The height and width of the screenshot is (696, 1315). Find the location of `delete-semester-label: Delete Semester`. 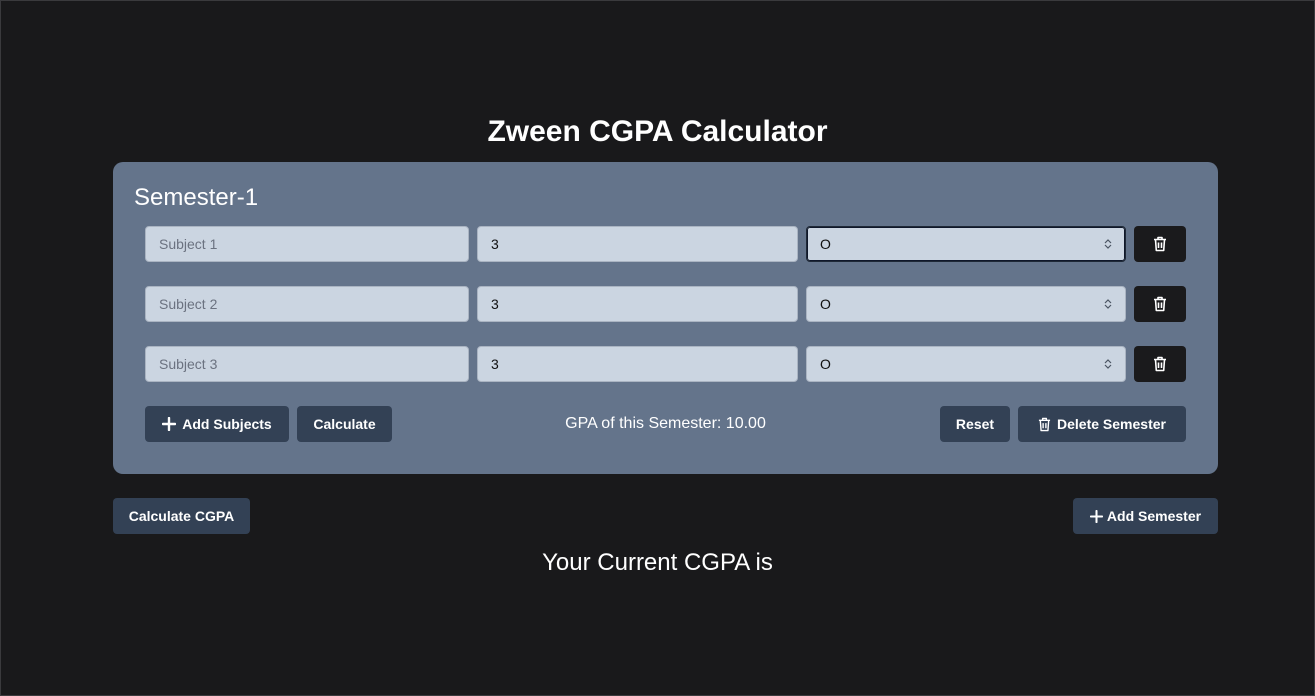

delete-semester-label: Delete Semester is located at coordinates (1111, 424).